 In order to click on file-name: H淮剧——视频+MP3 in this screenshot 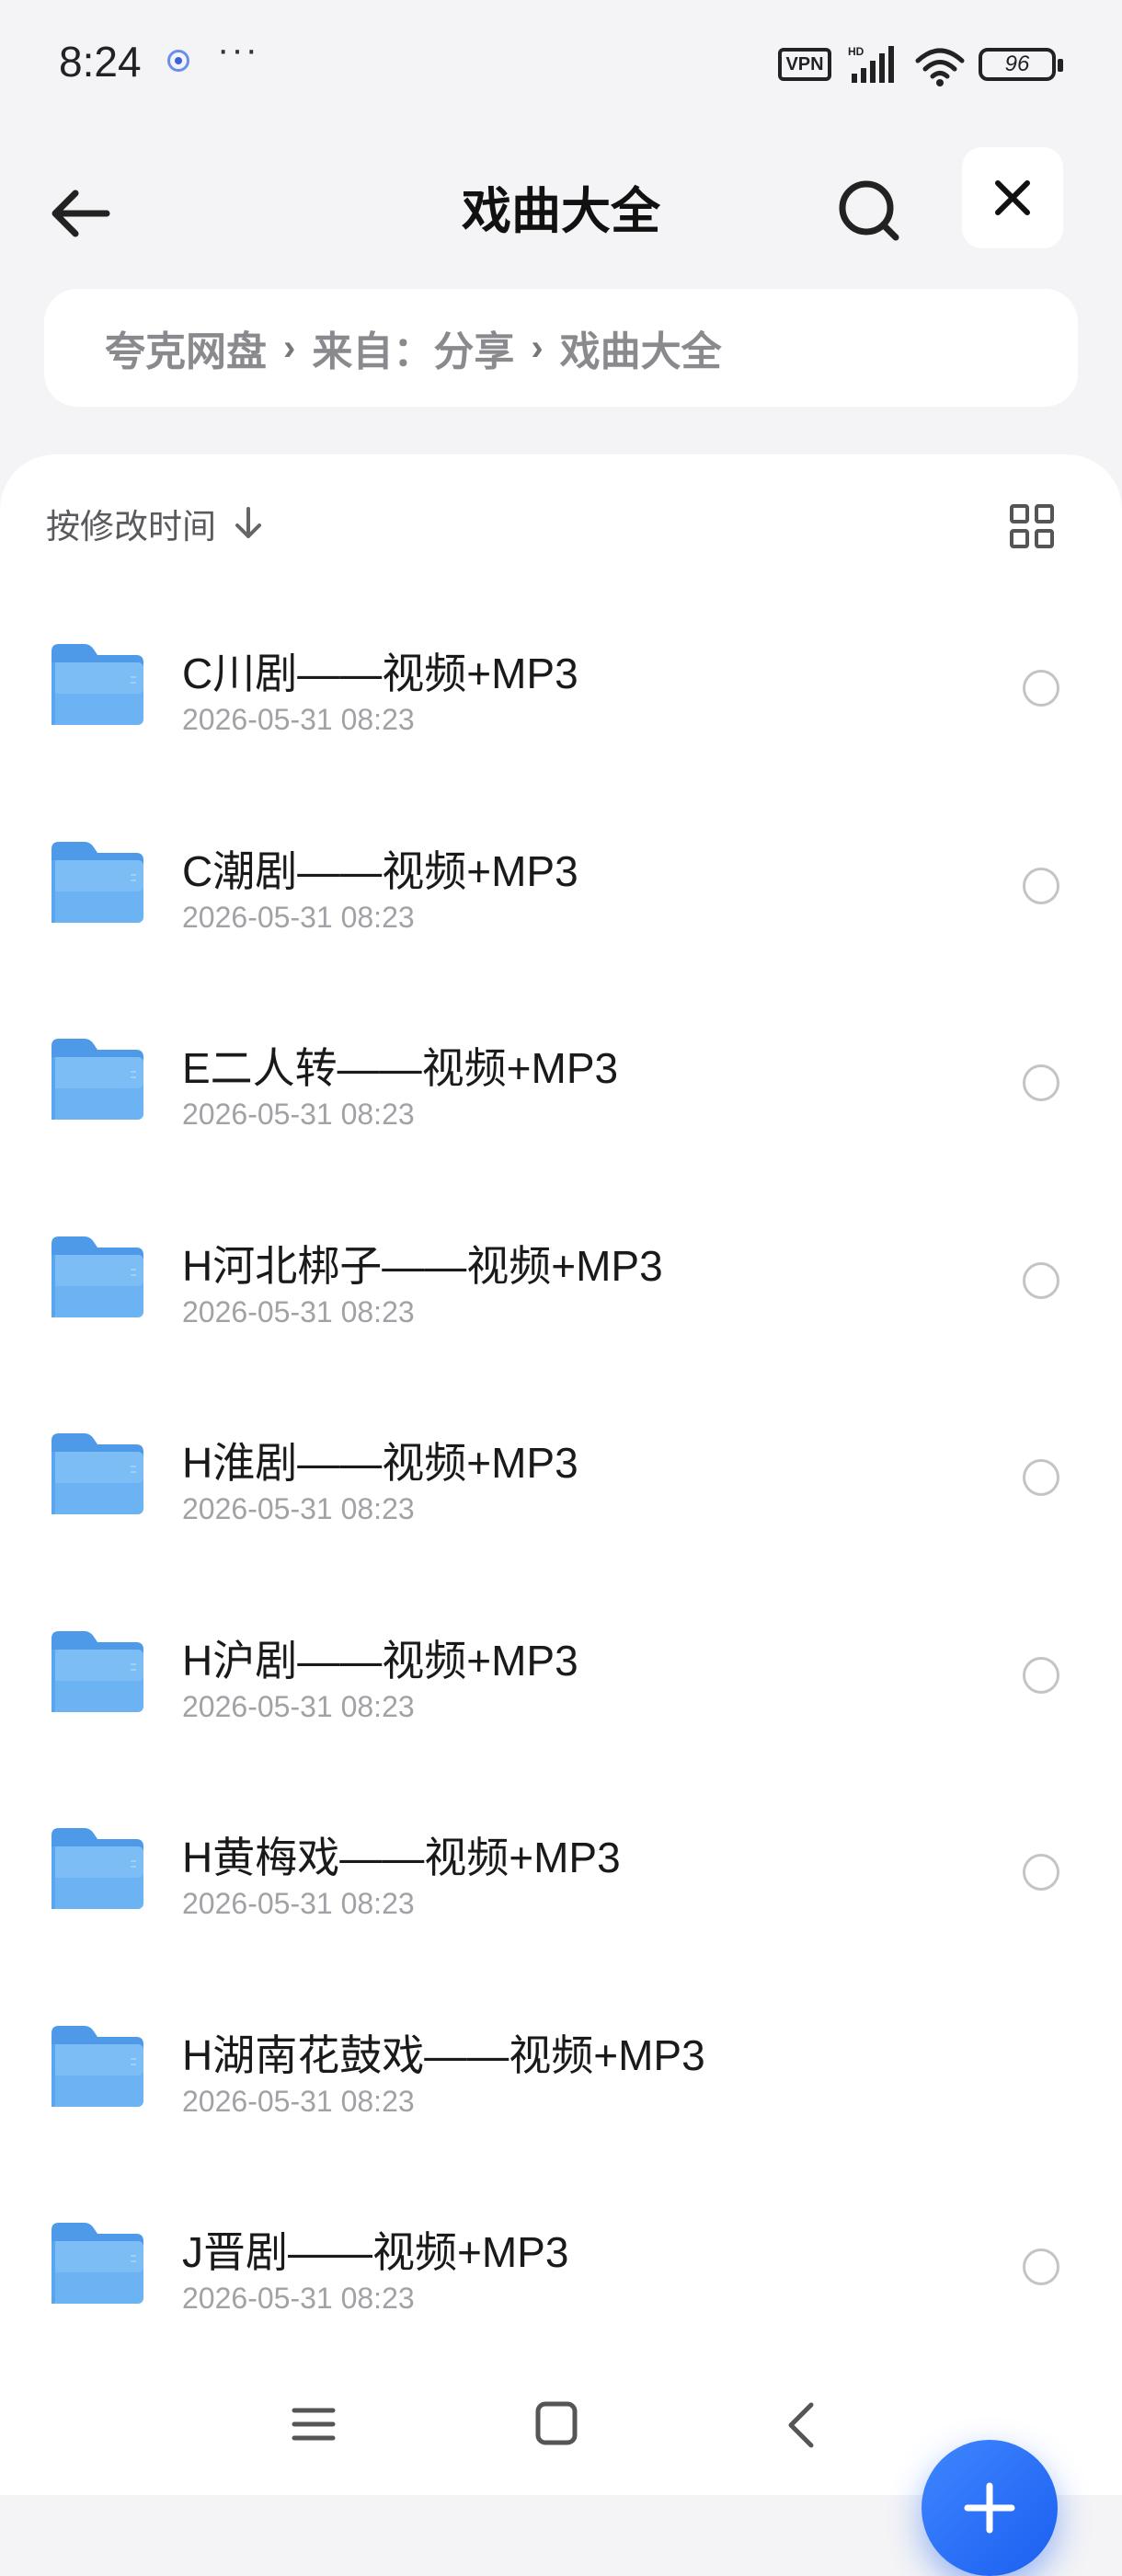, I will do `click(380, 1463)`.